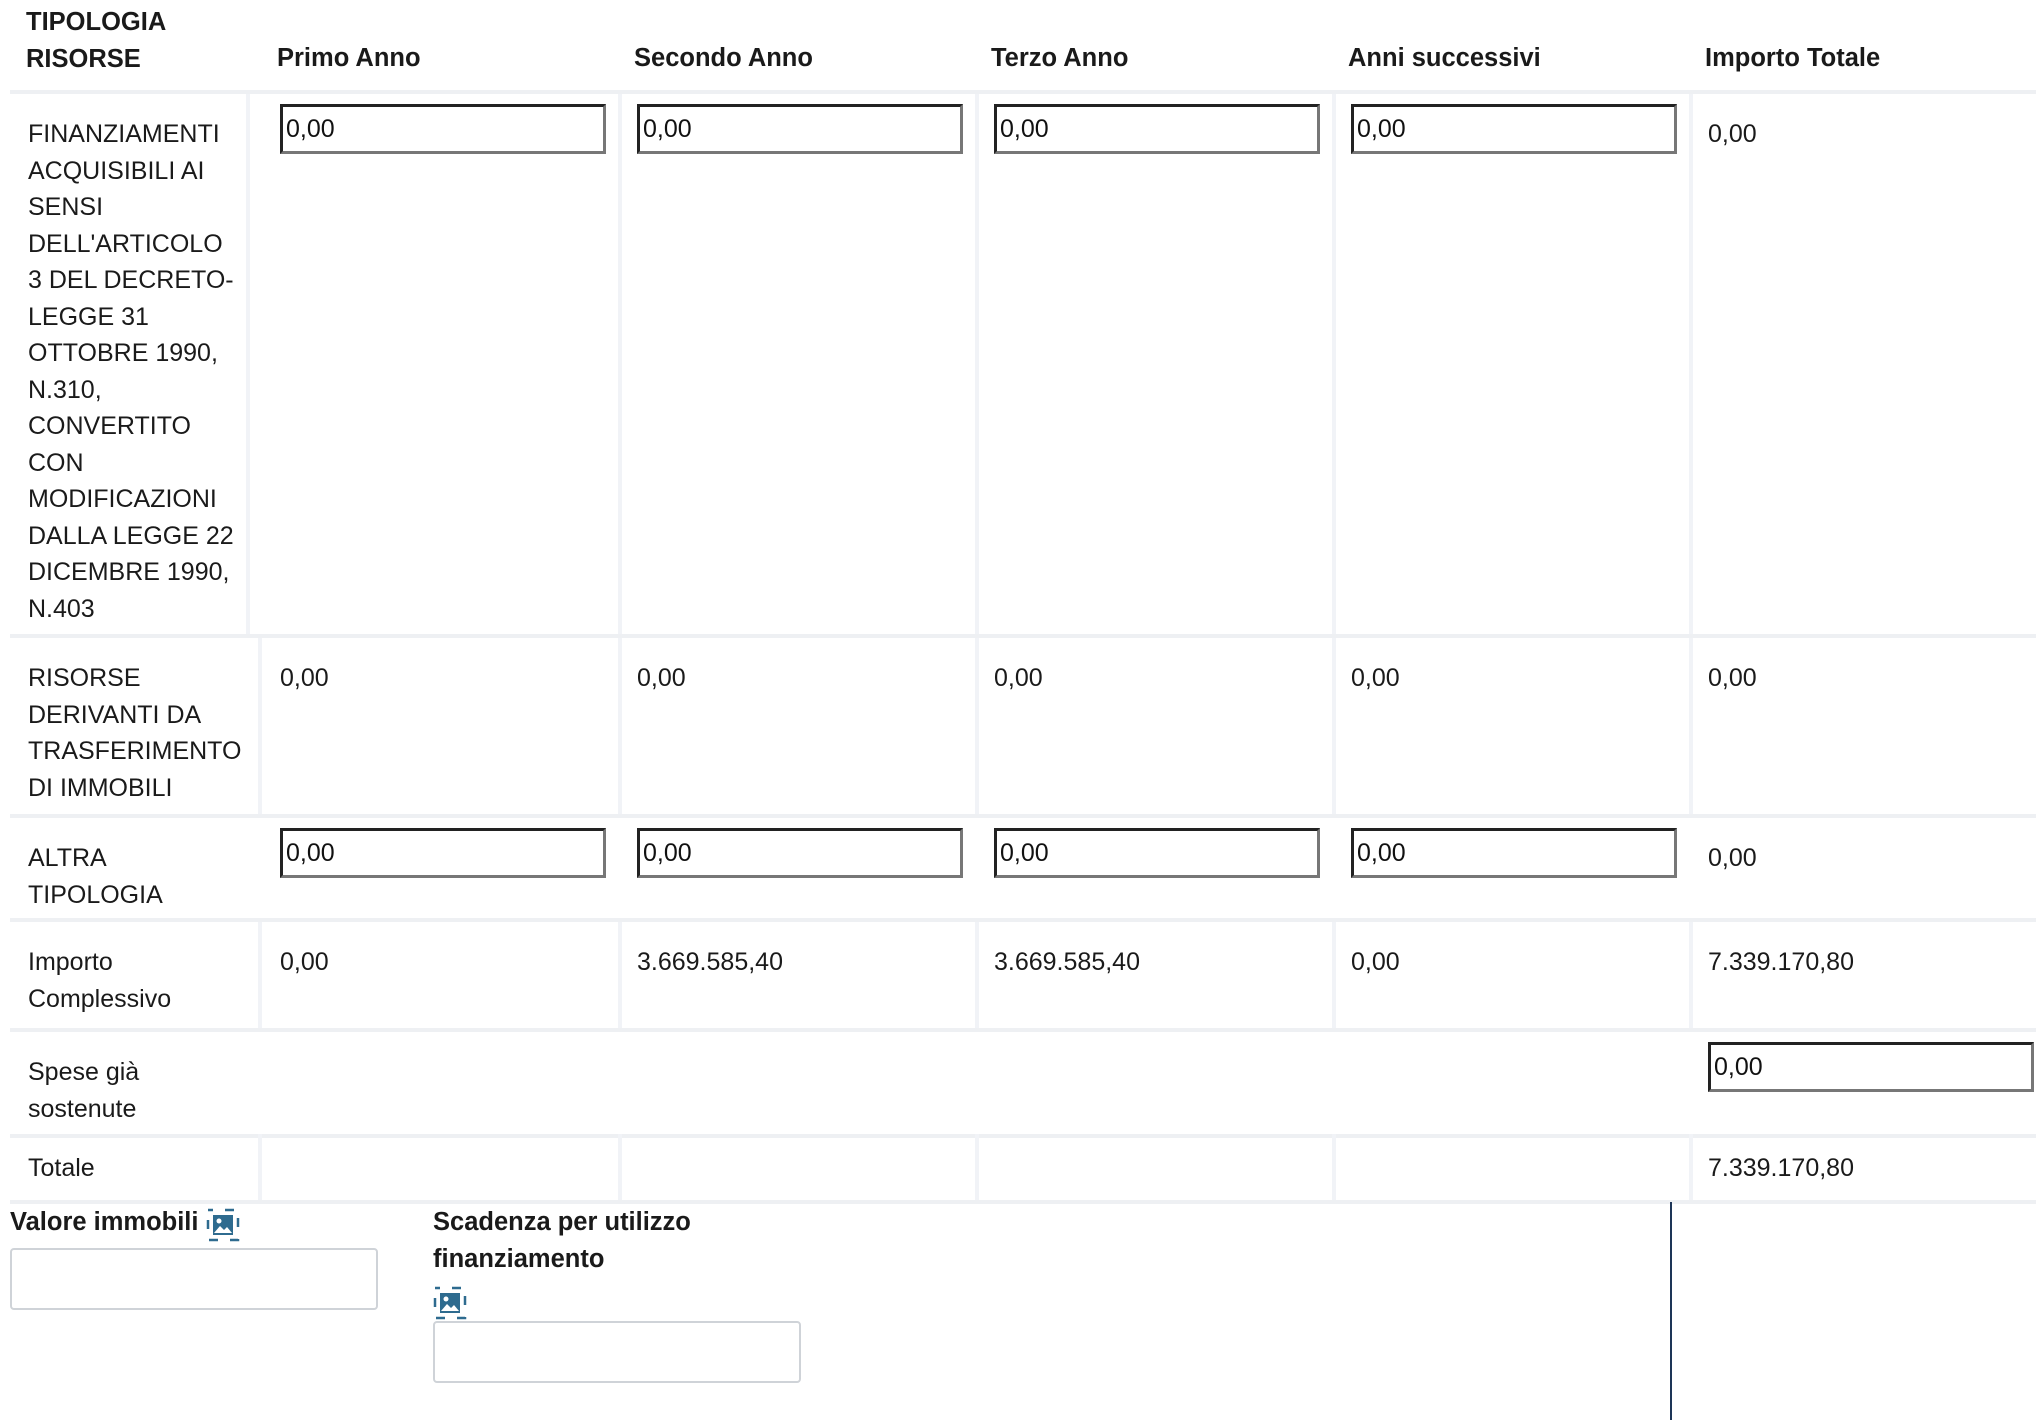  I want to click on table-row: ALTRA TIPOLOGIA 0,00, so click(1023, 870).